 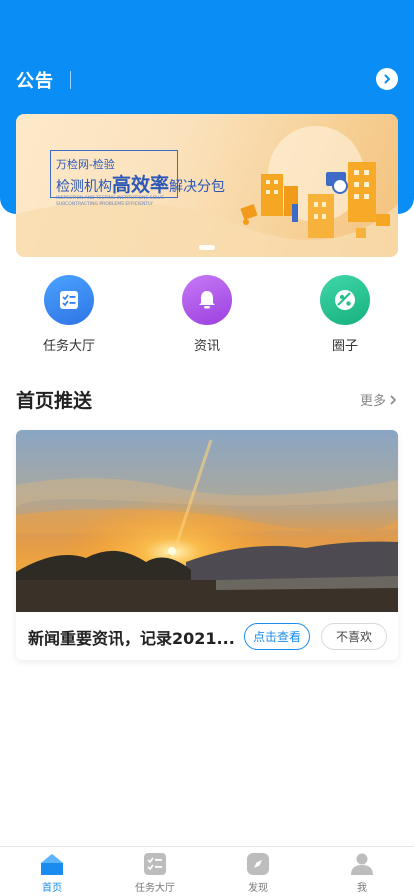 I want to click on dislike-button: 不喜欢, so click(x=354, y=636).